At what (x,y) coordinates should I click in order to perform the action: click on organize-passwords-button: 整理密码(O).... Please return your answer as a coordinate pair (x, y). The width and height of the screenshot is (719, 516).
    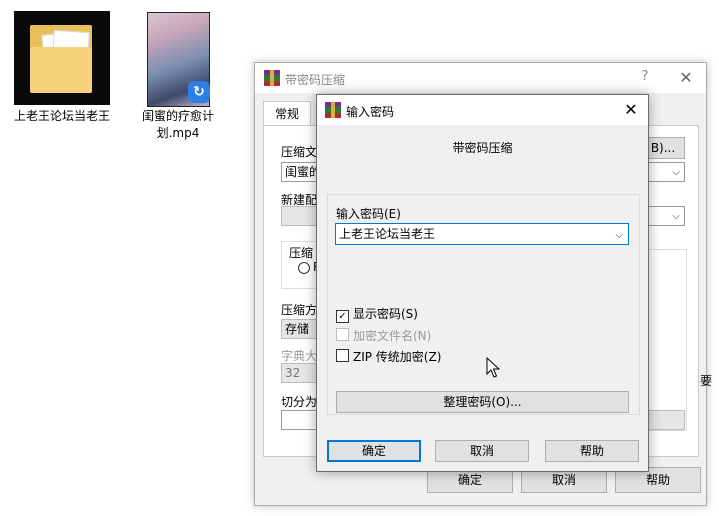
    Looking at the image, I should click on (482, 402).